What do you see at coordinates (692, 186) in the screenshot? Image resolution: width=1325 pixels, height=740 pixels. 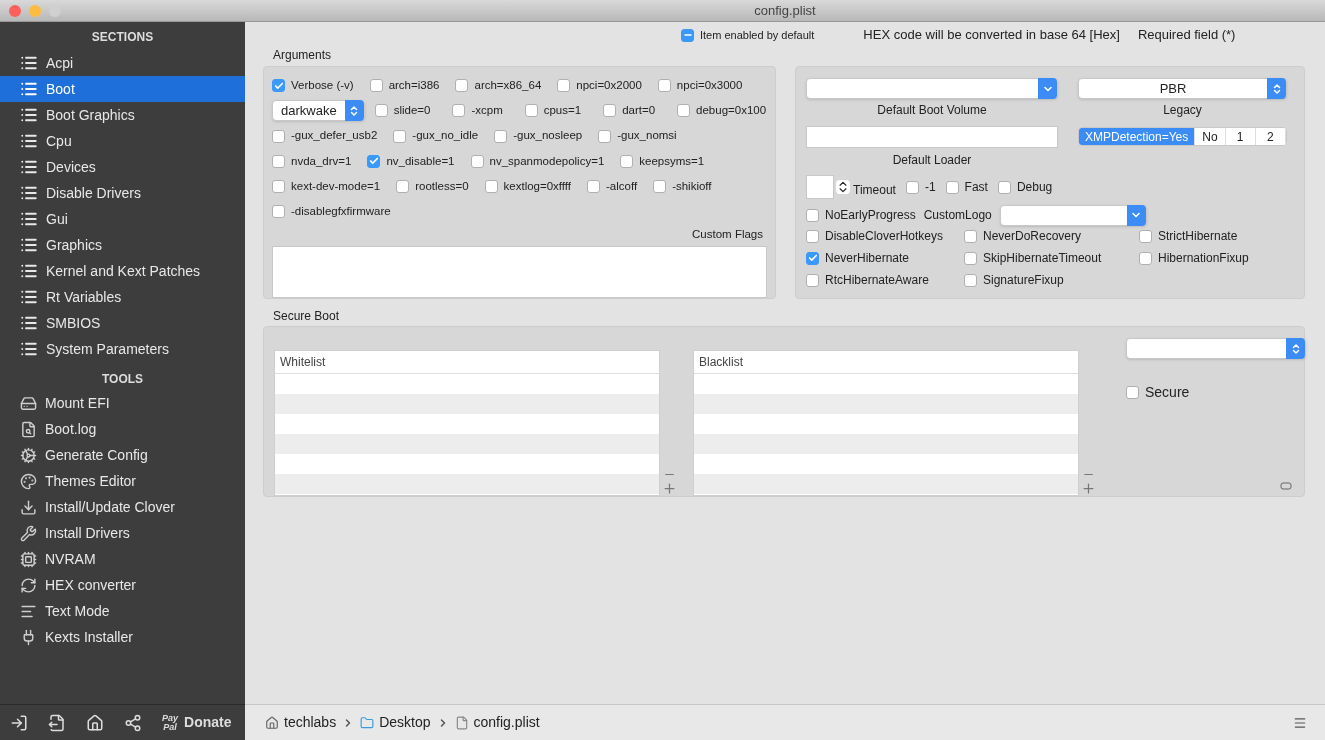 I see `checkbox-label: -shikioff` at bounding box center [692, 186].